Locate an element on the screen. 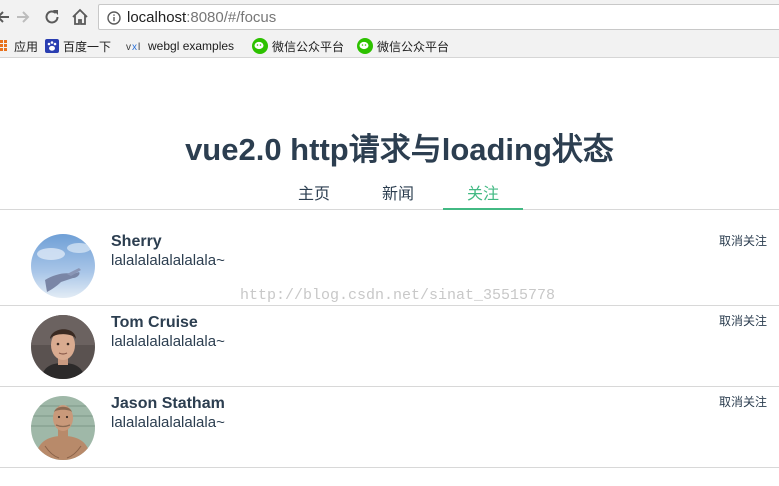 The width and height of the screenshot is (779, 486). bookmark-label: 应用 is located at coordinates (26, 46).